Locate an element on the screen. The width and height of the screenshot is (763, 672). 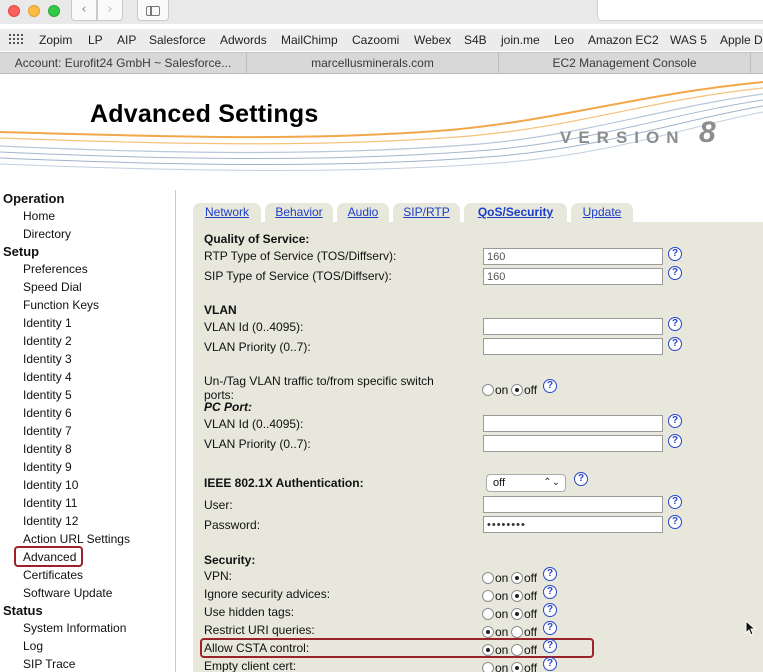
sidebar-item-identity-7: Identity 7 is located at coordinates (47, 431).